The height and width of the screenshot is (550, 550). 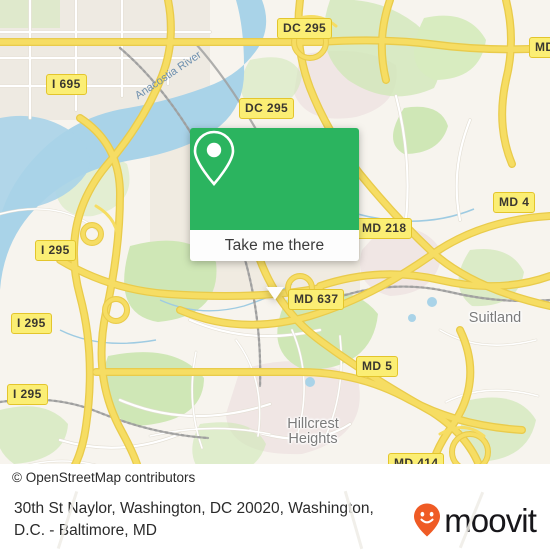 I want to click on map-shield-i-295-south: I 295, so click(x=27, y=394).